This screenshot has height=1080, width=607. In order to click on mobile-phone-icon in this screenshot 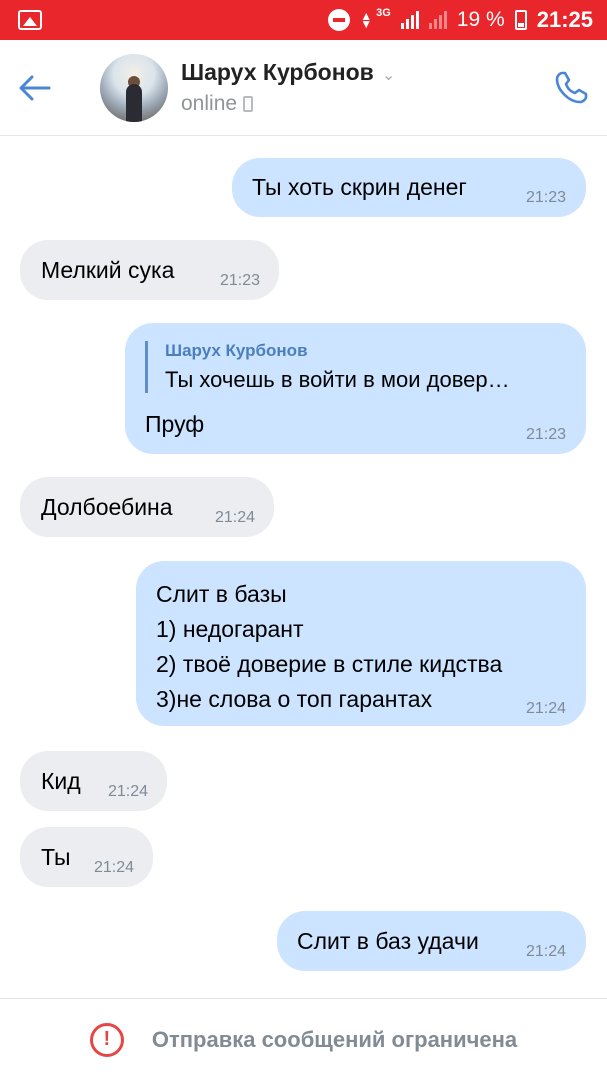, I will do `click(248, 104)`.